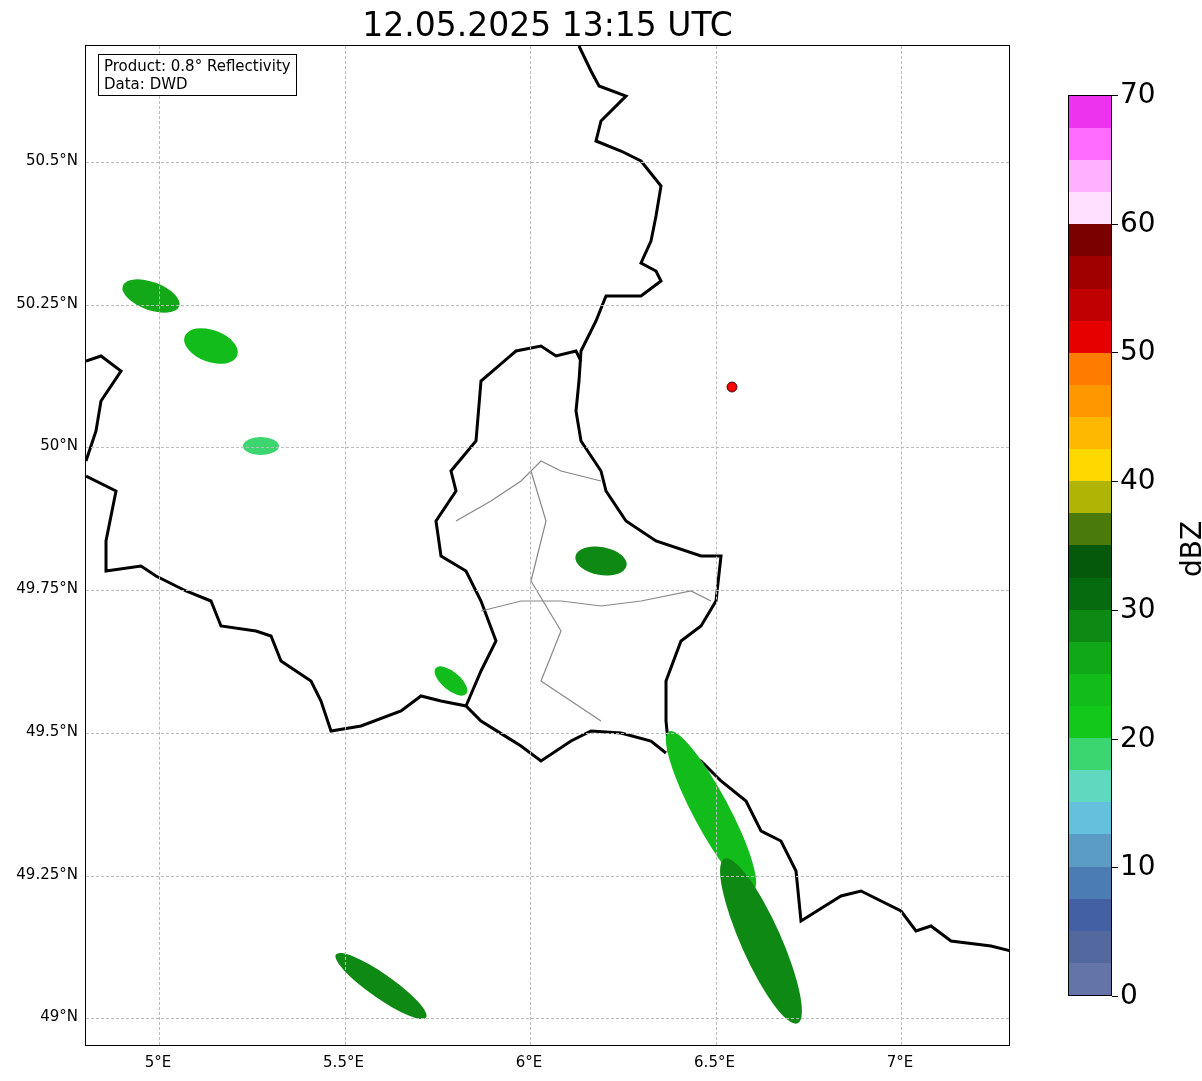  Describe the element at coordinates (343, 1062) in the screenshot. I see `x-tick-label: 5.5°E` at that location.